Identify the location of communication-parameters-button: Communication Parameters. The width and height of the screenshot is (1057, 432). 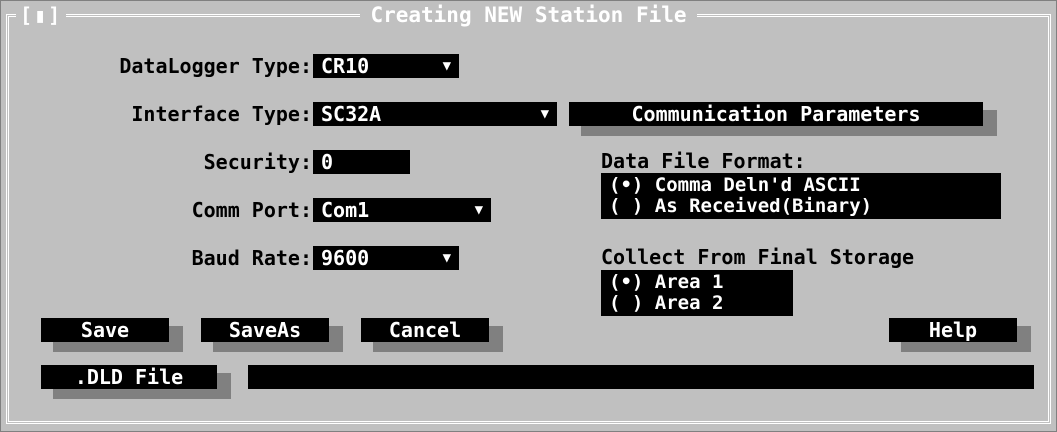
(783, 119).